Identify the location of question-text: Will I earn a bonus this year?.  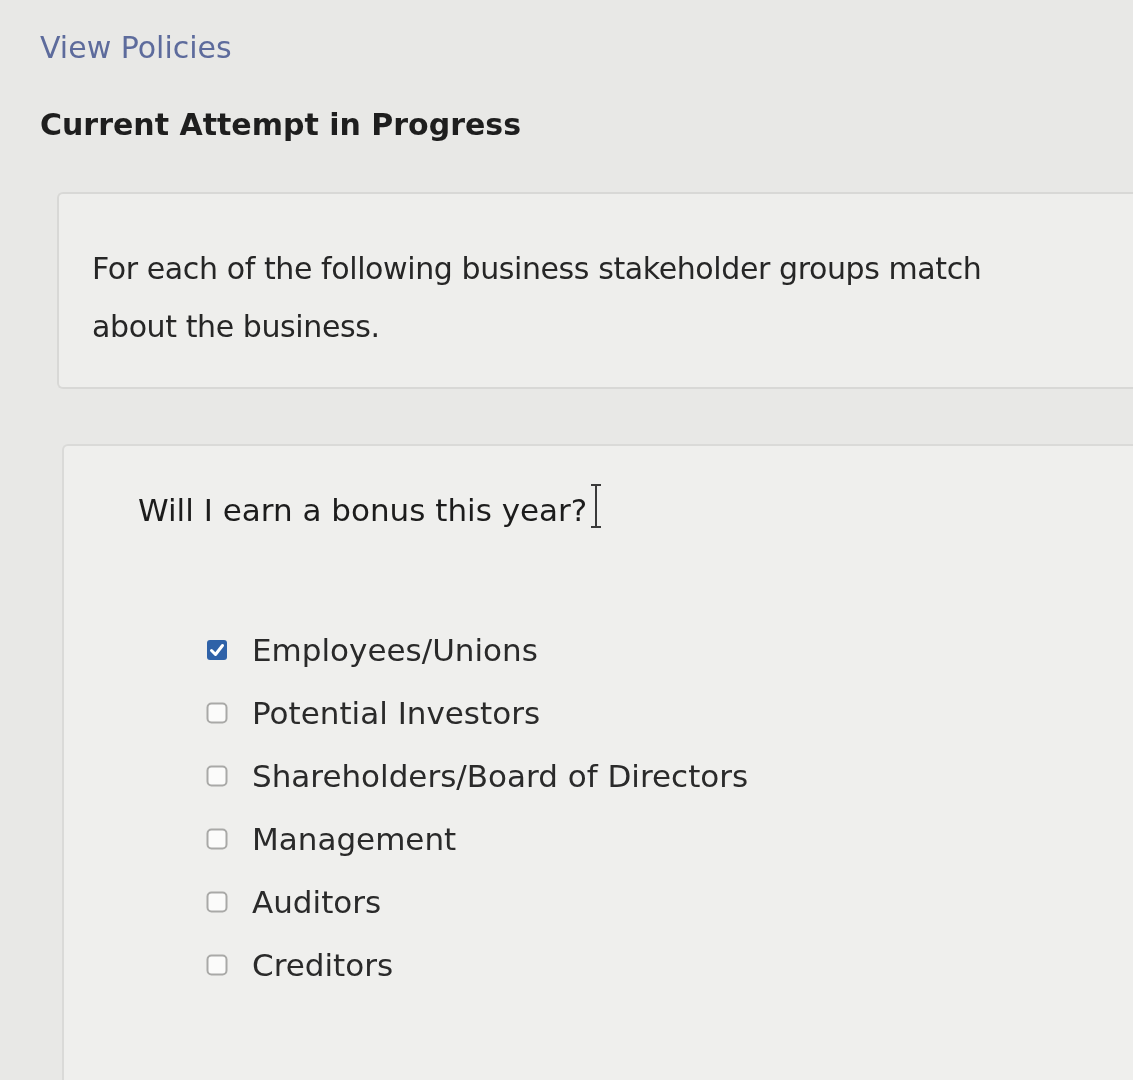
(363, 510).